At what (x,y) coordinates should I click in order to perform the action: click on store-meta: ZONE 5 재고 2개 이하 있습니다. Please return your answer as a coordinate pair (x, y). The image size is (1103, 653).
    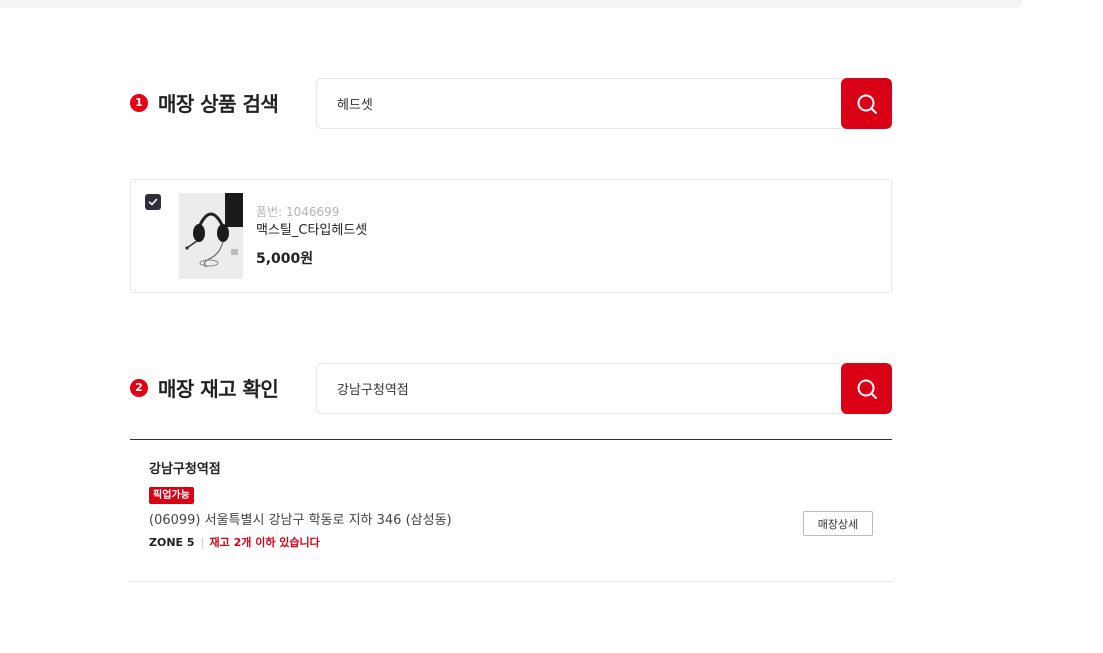
    Looking at the image, I should click on (300, 543).